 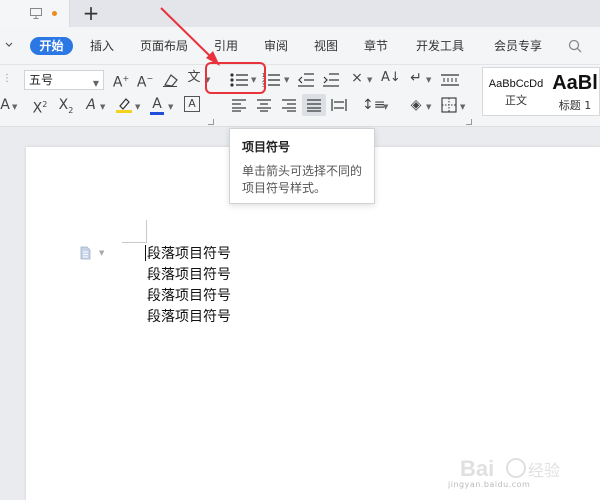 I want to click on text-cursor, so click(x=145, y=253).